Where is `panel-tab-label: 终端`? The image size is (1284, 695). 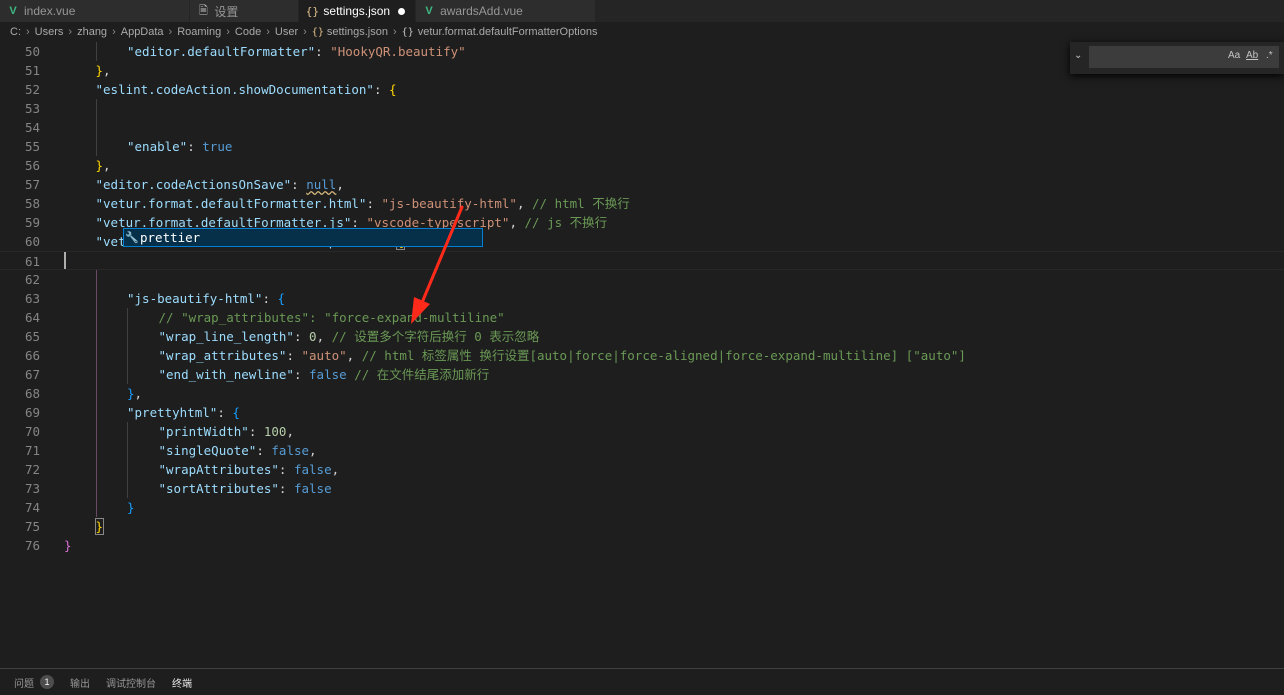
panel-tab-label: 终端 is located at coordinates (182, 684).